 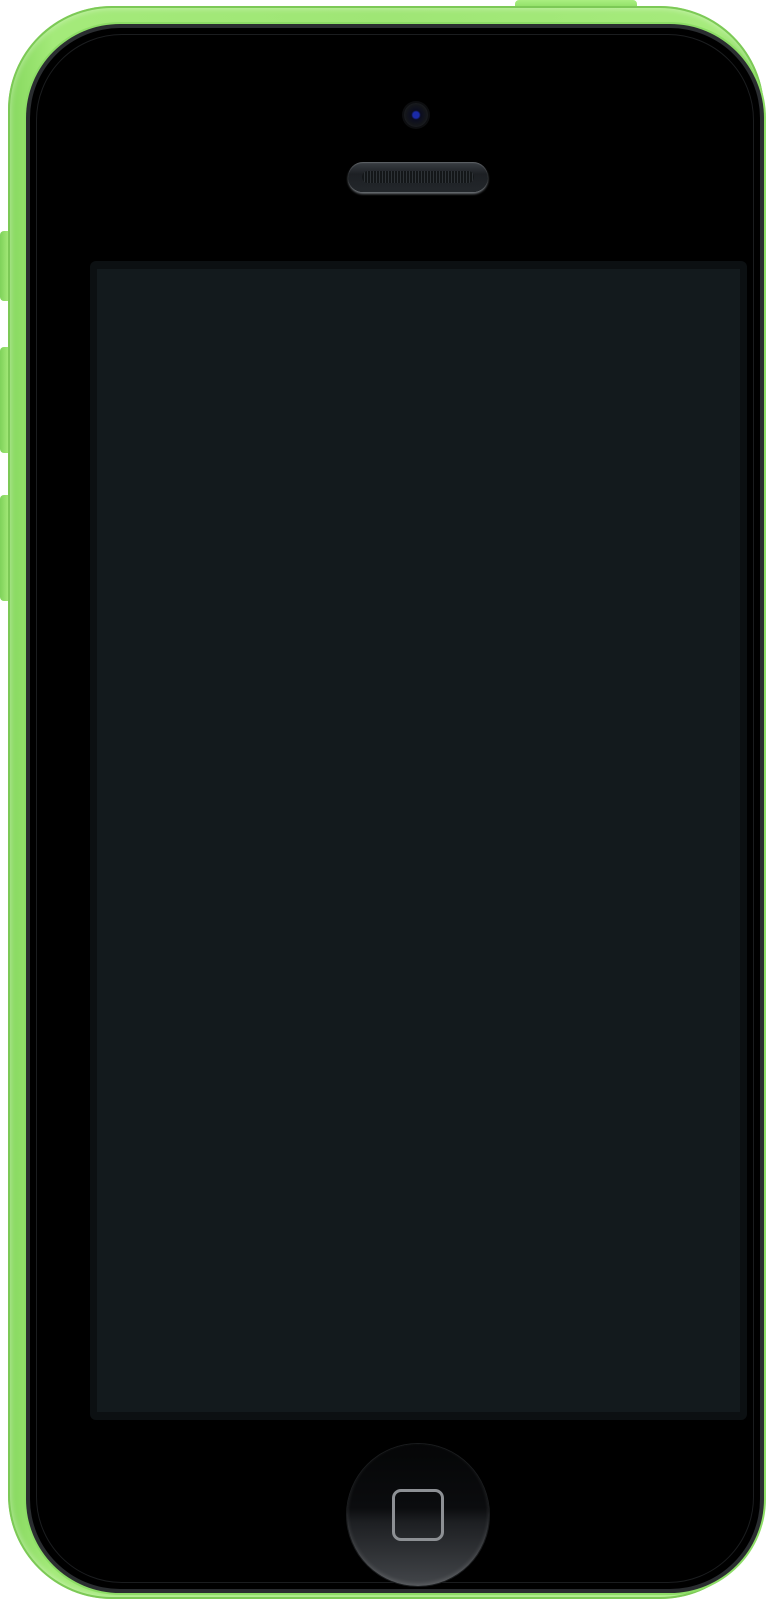 I want to click on home-button, so click(x=418, y=1515).